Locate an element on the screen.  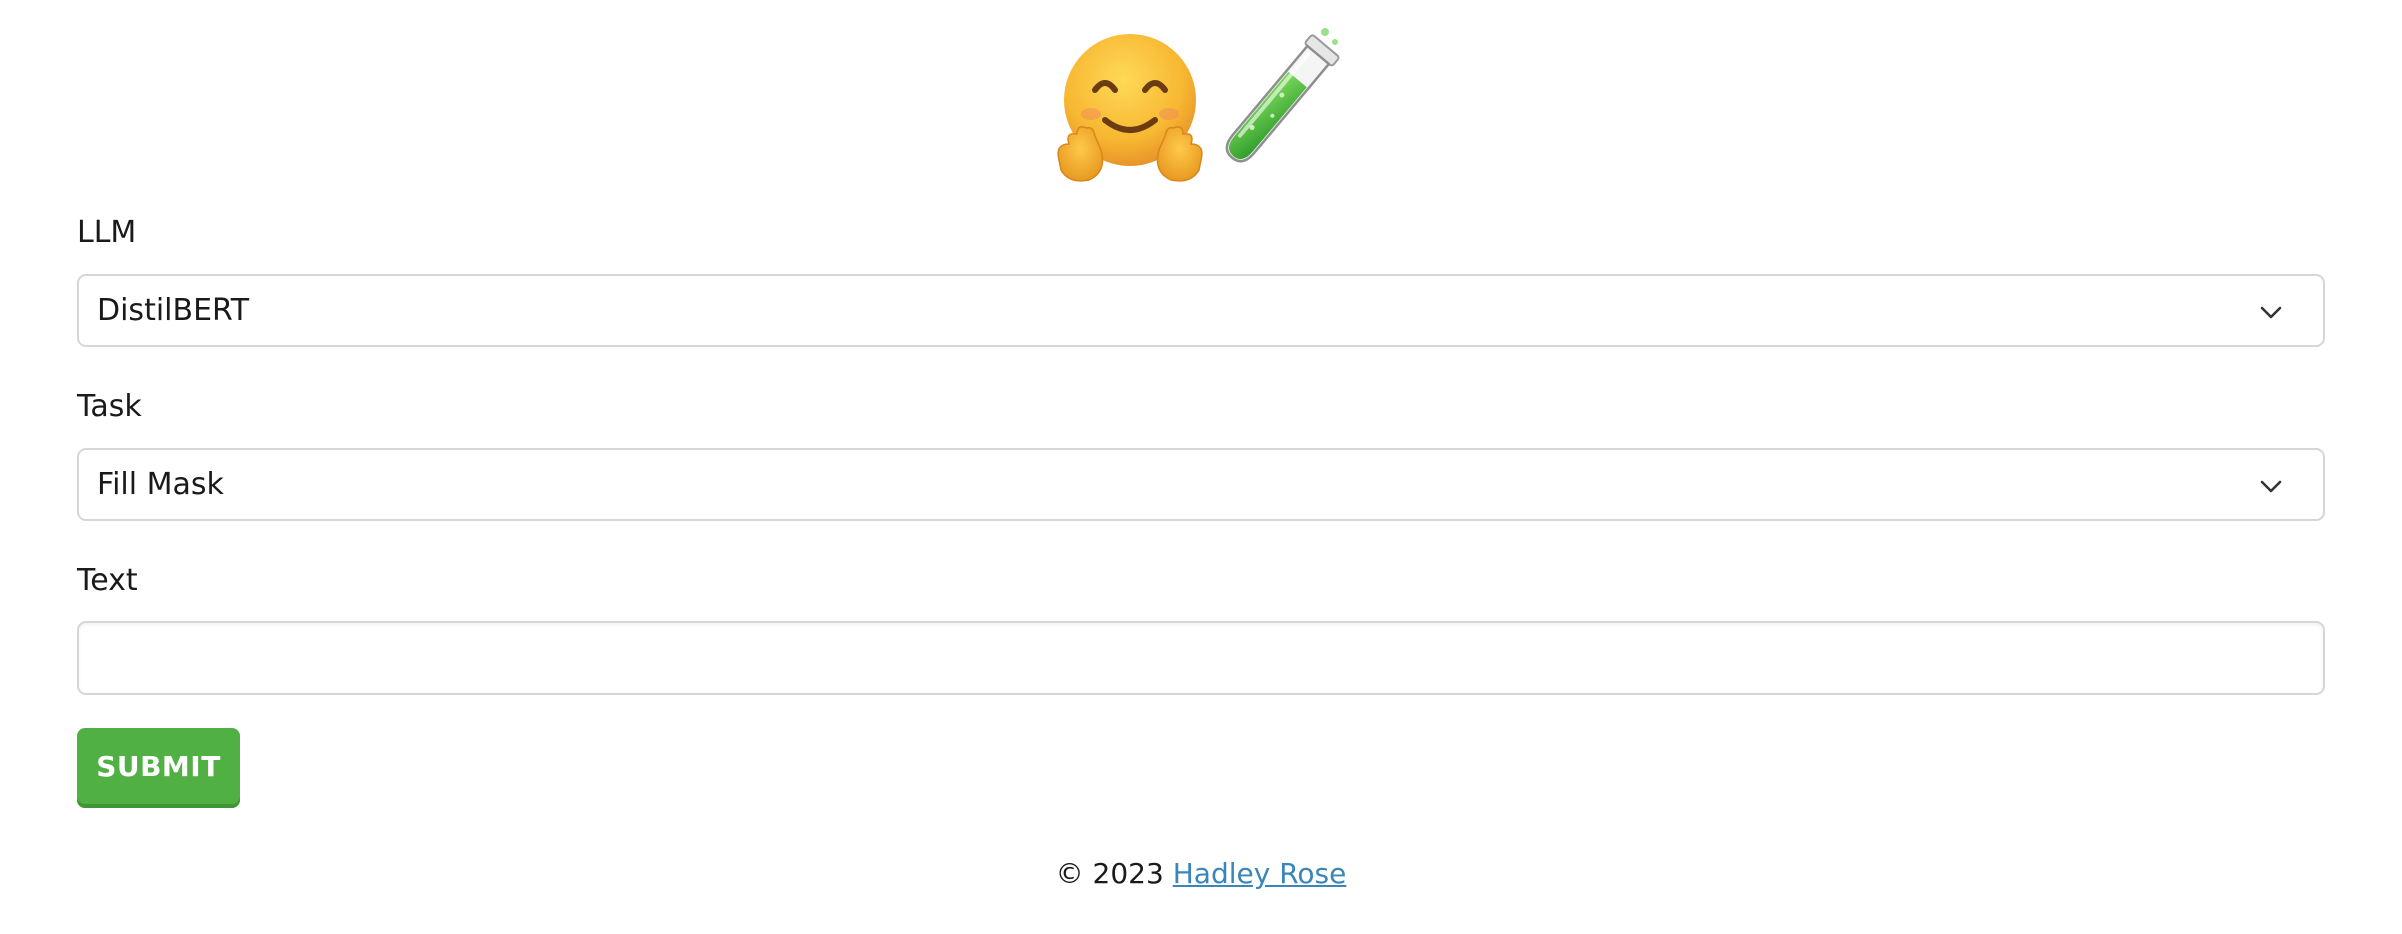
footer: © 2023 Hadley Rose is located at coordinates (1201, 874).